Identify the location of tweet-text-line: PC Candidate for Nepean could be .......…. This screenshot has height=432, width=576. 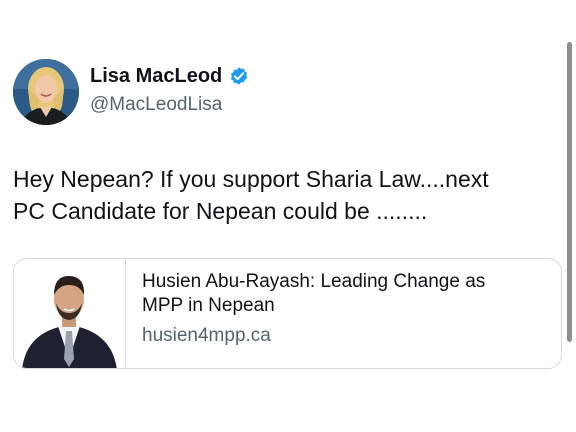
(220, 211).